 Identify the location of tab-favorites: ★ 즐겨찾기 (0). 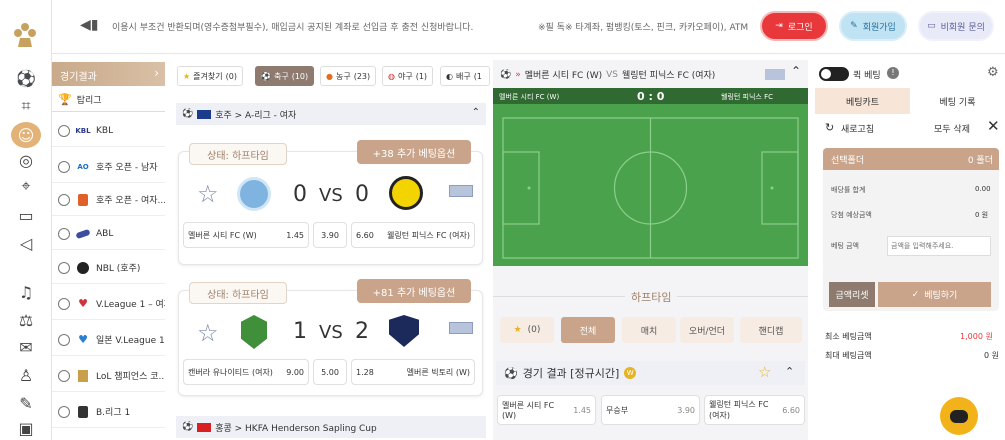
(210, 76).